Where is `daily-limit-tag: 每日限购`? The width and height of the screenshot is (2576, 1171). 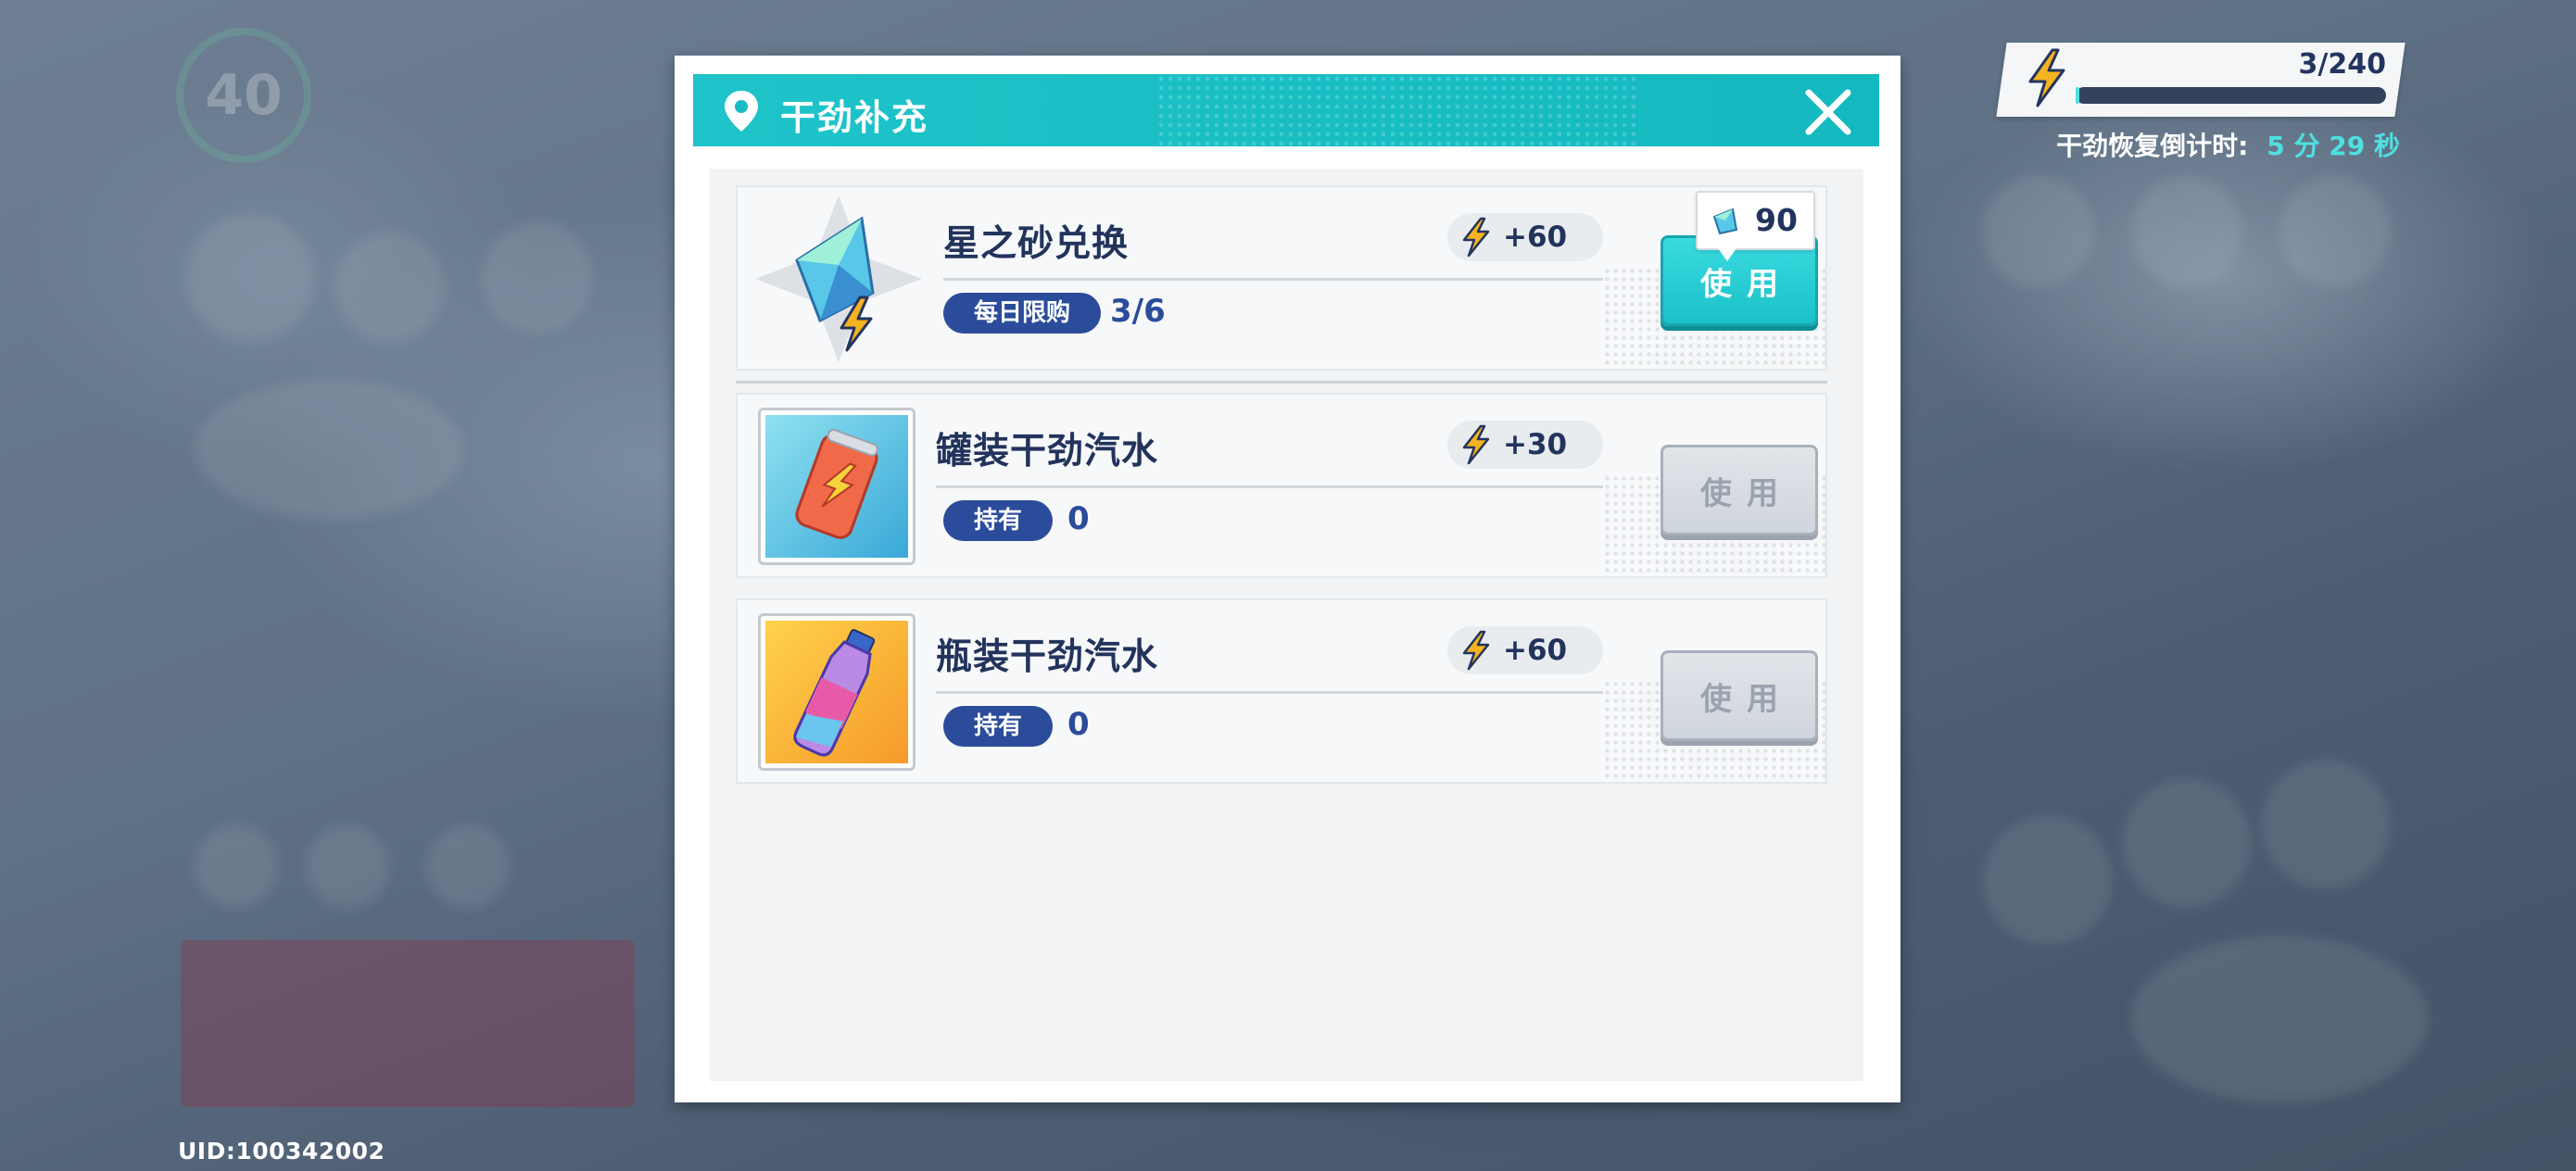 daily-limit-tag: 每日限购 is located at coordinates (1022, 314).